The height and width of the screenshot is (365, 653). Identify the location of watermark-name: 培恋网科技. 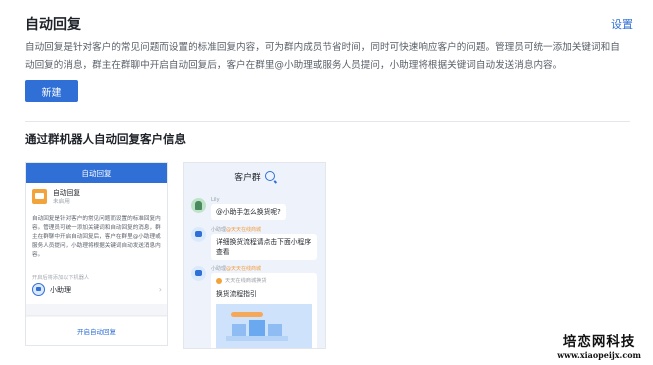
(599, 342).